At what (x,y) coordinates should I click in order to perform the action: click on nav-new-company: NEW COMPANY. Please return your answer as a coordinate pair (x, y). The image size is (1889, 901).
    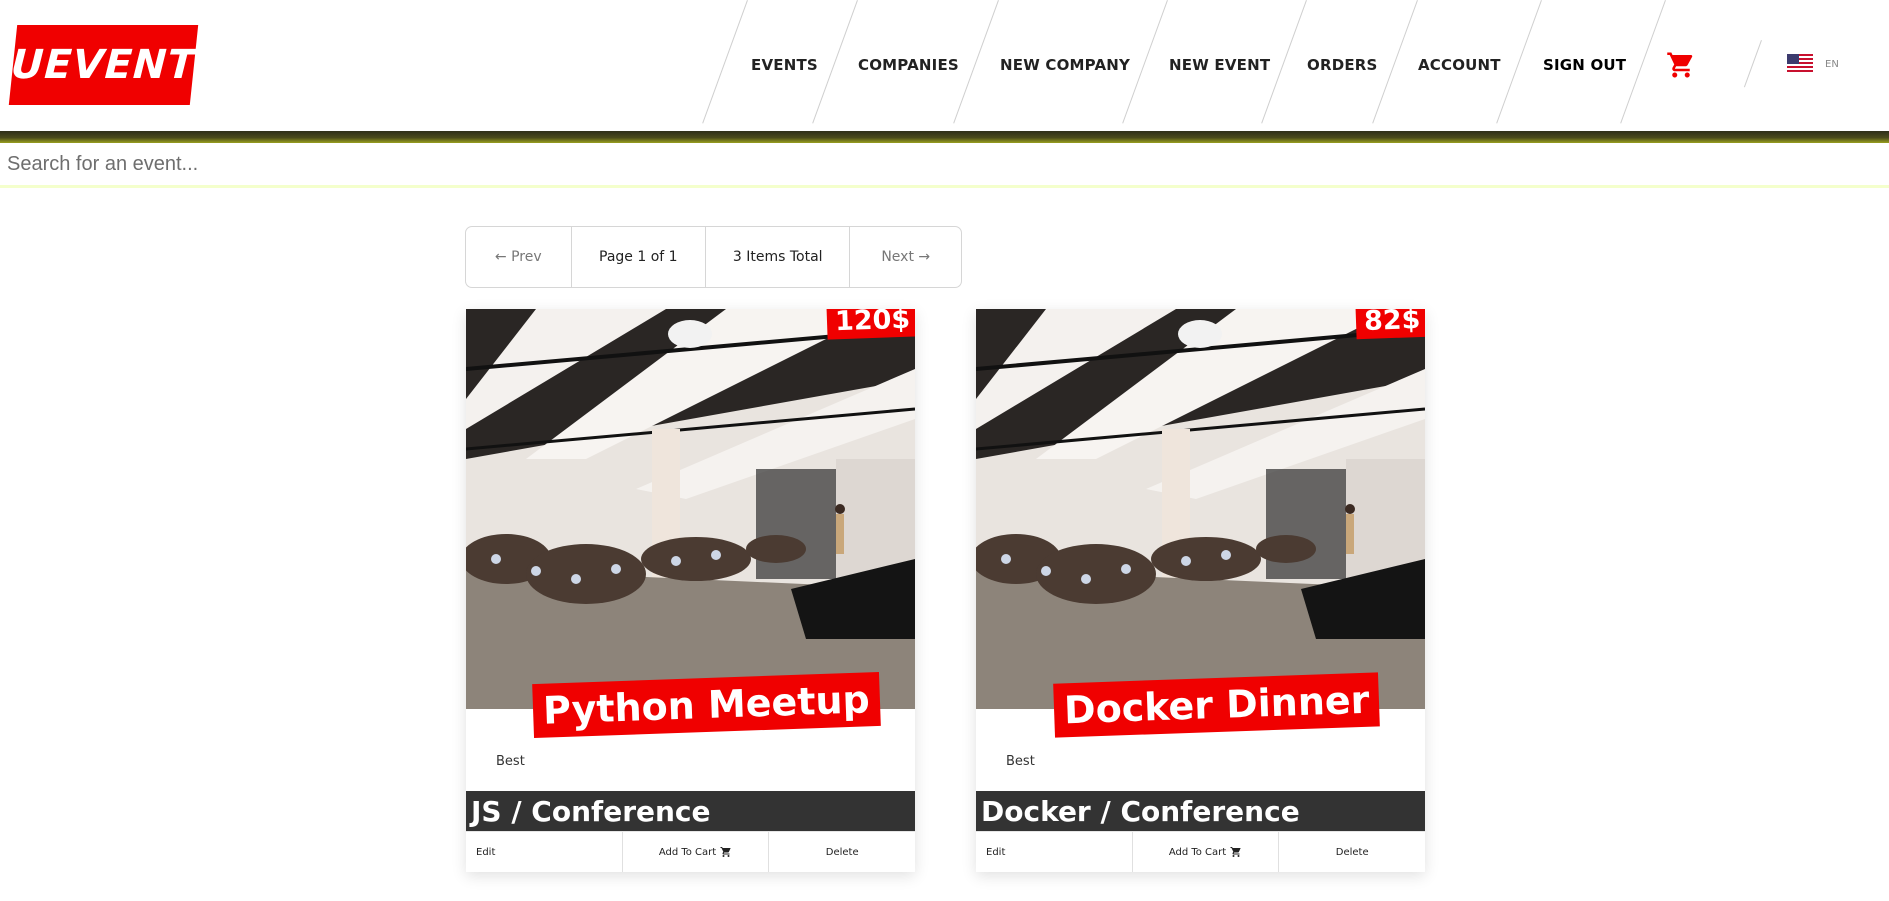
    Looking at the image, I should click on (1065, 65).